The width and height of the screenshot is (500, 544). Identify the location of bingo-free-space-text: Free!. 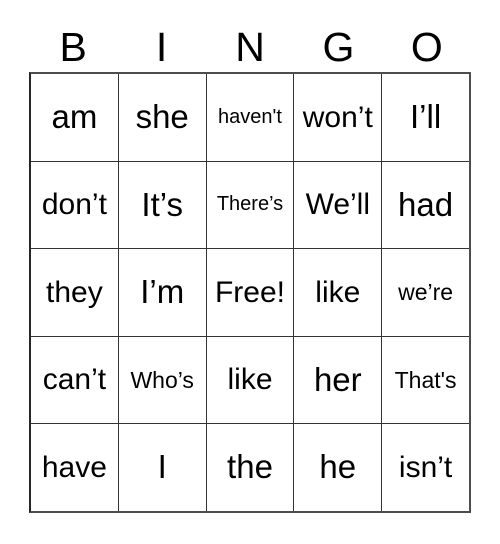
(249, 292).